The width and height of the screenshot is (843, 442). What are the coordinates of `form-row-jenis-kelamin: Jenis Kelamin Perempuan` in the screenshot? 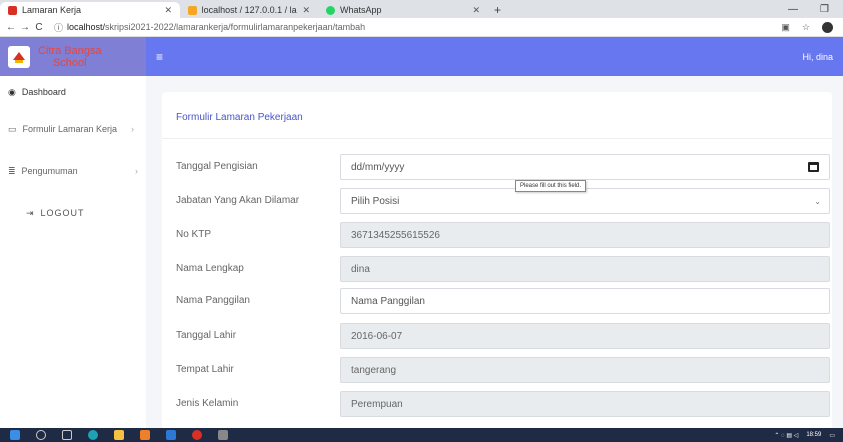 It's located at (497, 404).